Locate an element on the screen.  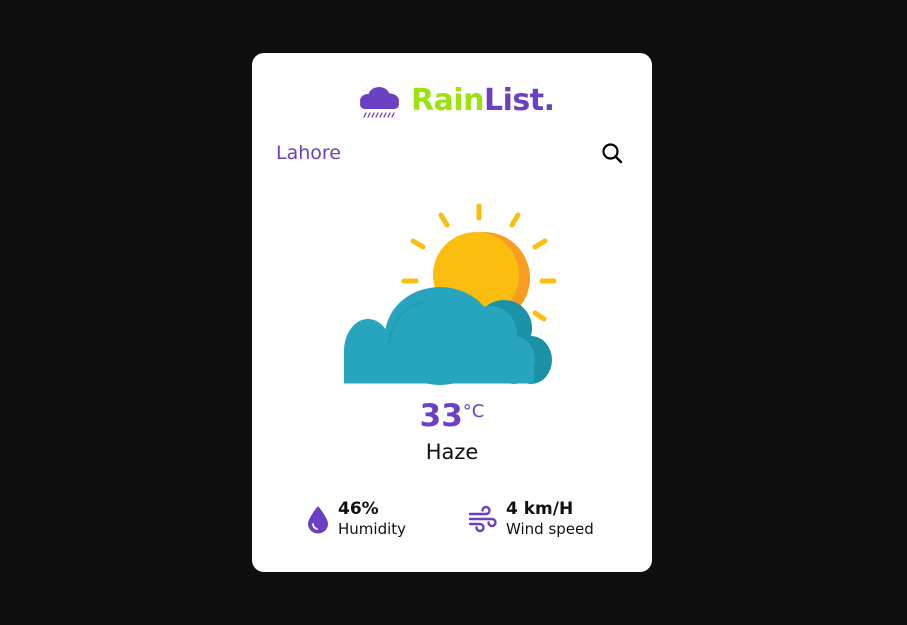
humidity-value: 46% is located at coordinates (358, 509).